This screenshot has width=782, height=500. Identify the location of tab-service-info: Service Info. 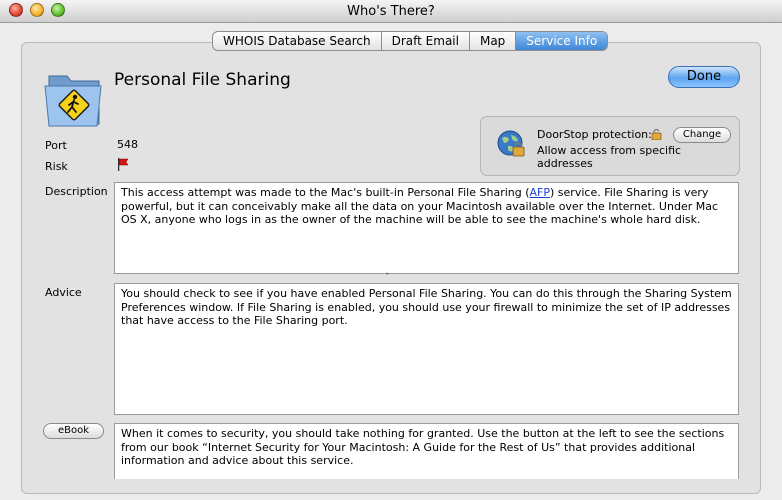
(562, 41).